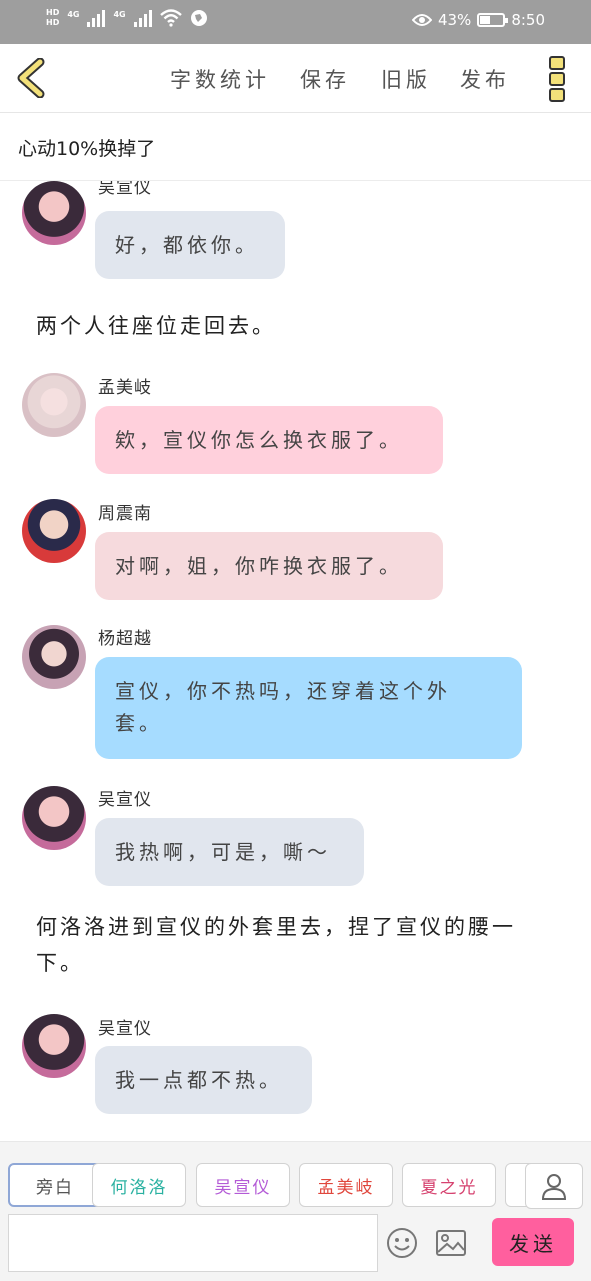 The width and height of the screenshot is (591, 1281). Describe the element at coordinates (295, 22) in the screenshot. I see `status-bar: HD HD 4G 4G 43% 8:50` at that location.